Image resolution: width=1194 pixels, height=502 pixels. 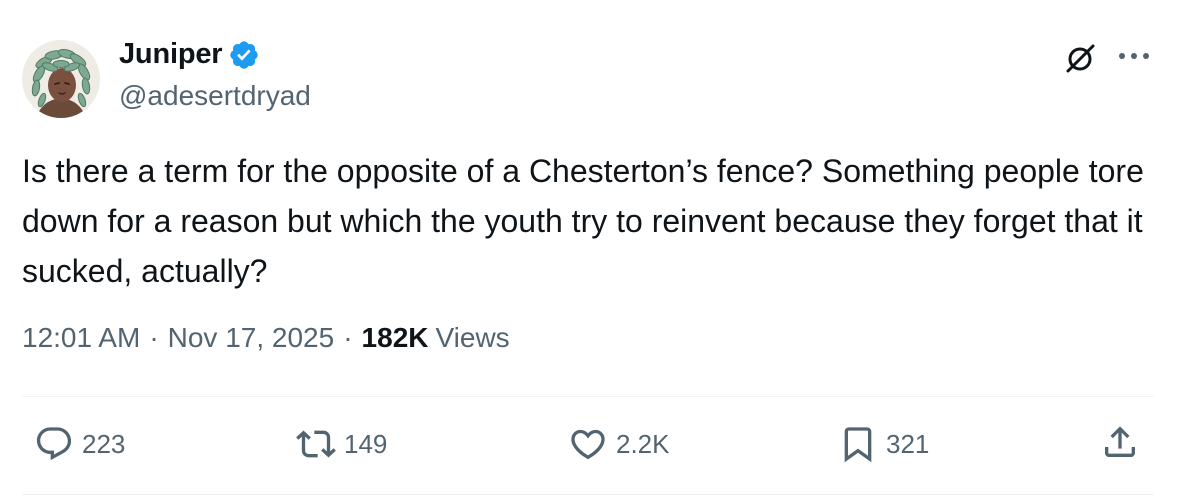 I want to click on avatar-illustration-icon, so click(x=61, y=79).